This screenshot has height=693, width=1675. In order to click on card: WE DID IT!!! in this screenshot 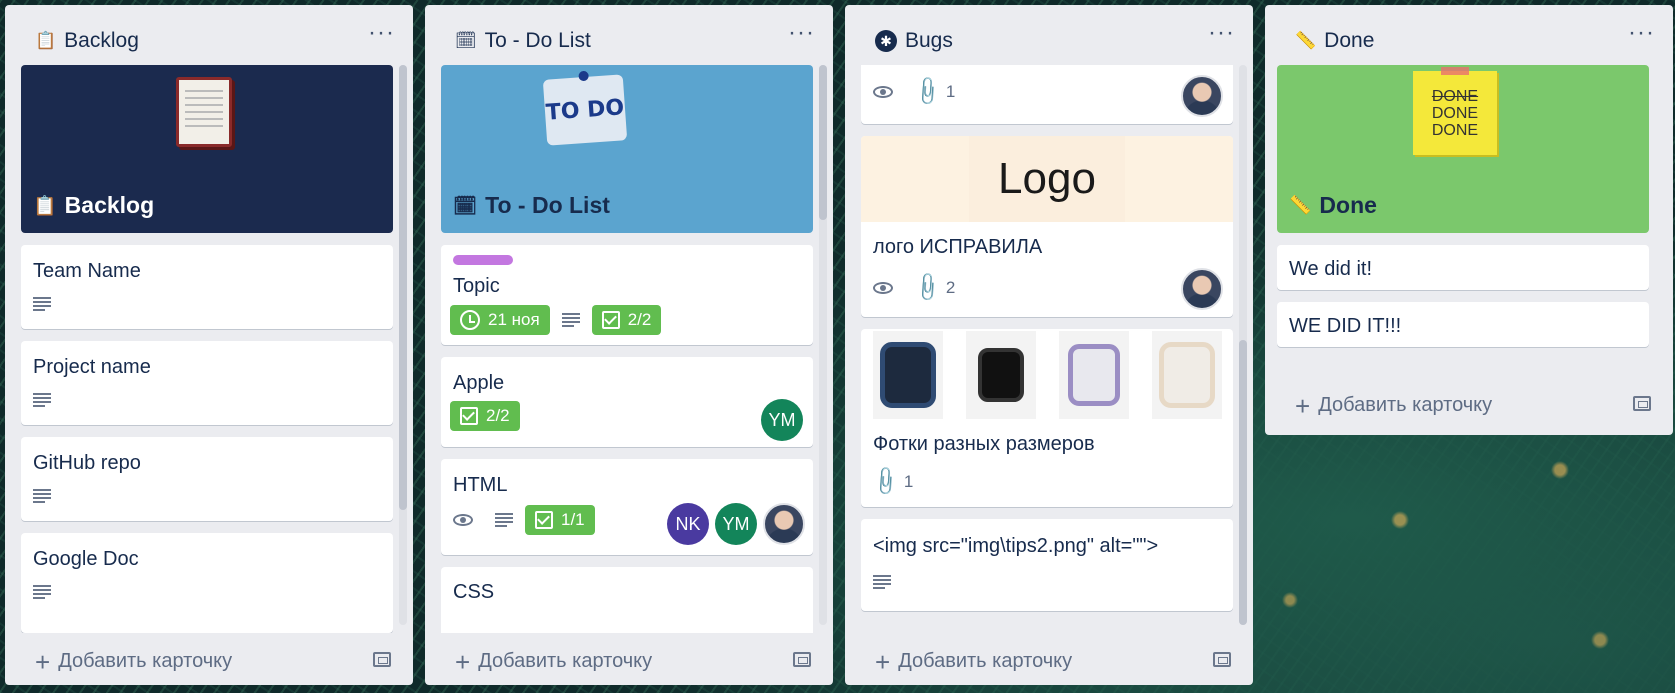, I will do `click(1463, 324)`.